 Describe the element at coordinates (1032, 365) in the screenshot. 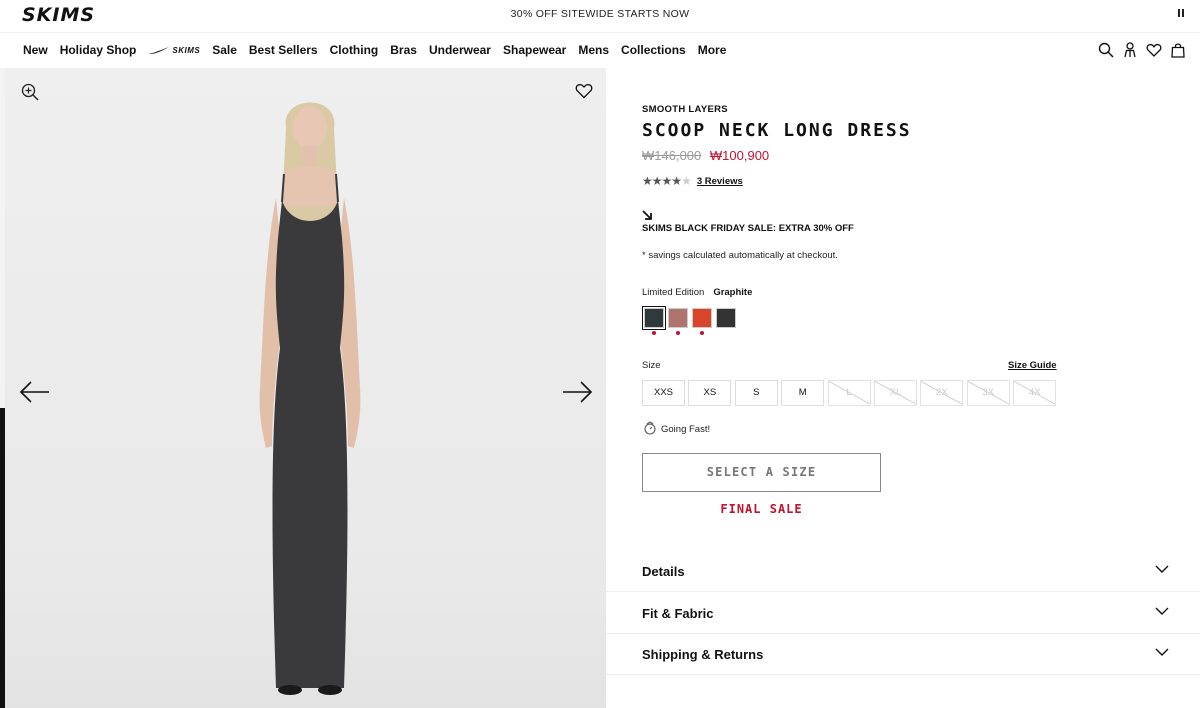

I see `size-guide-link: Size Guide` at that location.